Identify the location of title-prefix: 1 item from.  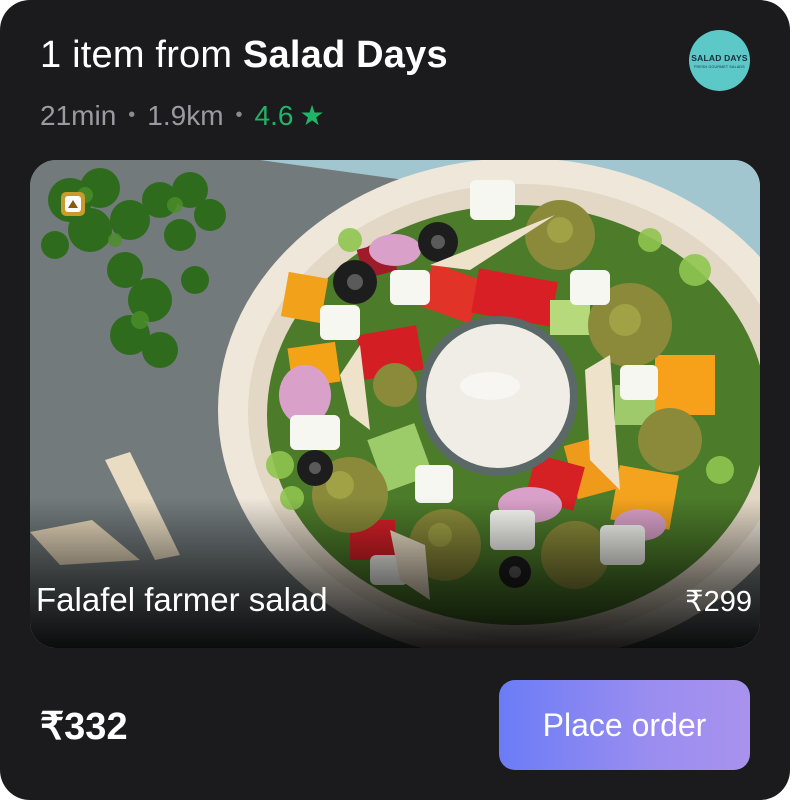
(136, 55).